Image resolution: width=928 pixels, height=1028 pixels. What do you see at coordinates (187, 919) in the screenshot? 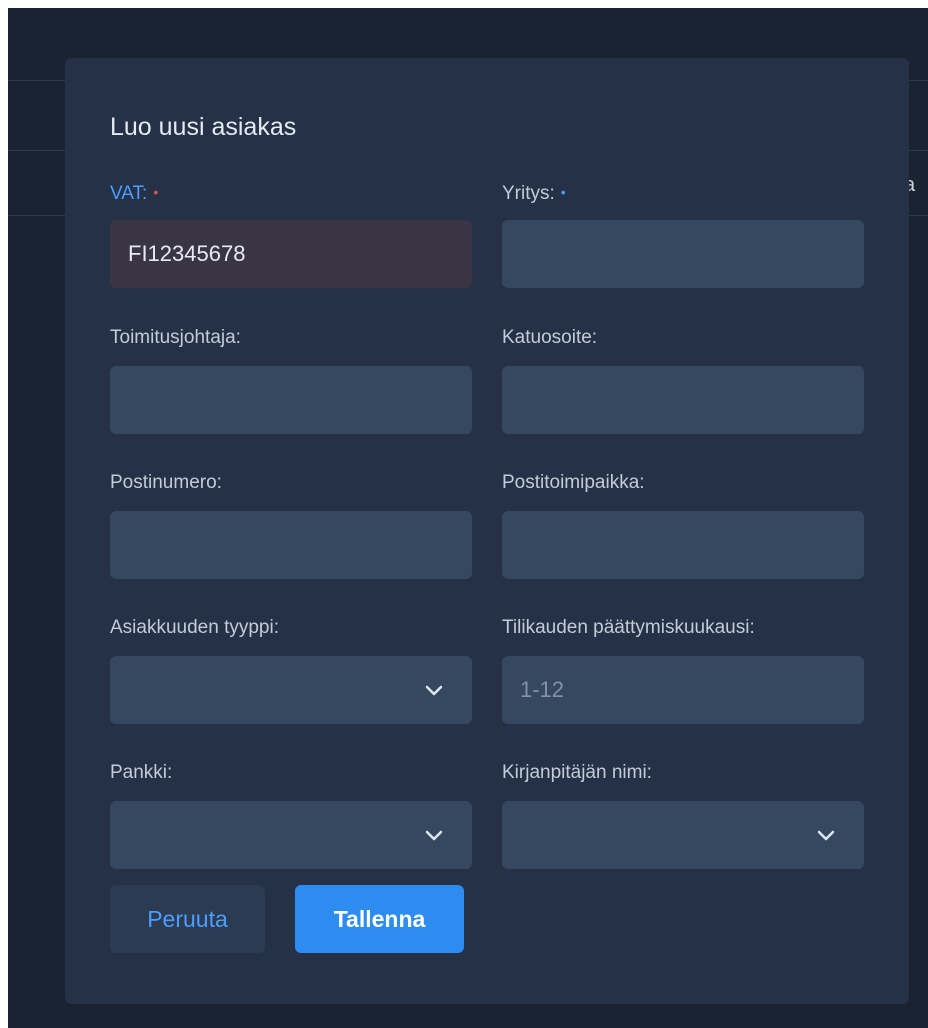
I see `cancel-button: Peruuta` at bounding box center [187, 919].